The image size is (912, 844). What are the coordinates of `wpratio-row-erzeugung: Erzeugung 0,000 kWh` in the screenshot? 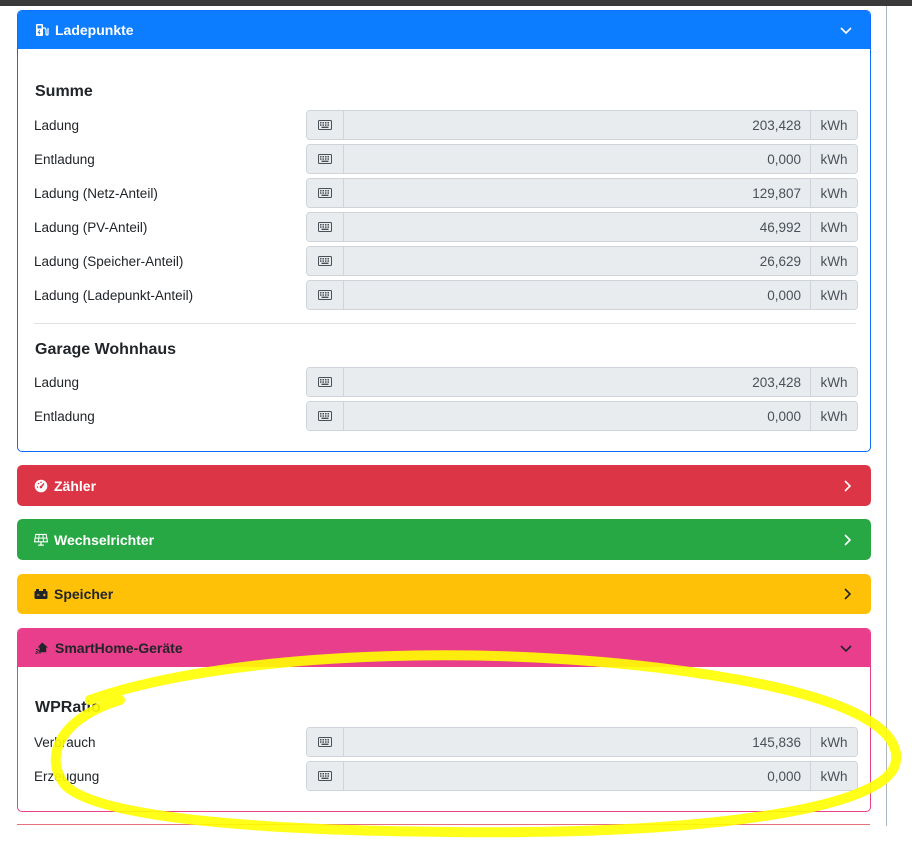 It's located at (446, 776).